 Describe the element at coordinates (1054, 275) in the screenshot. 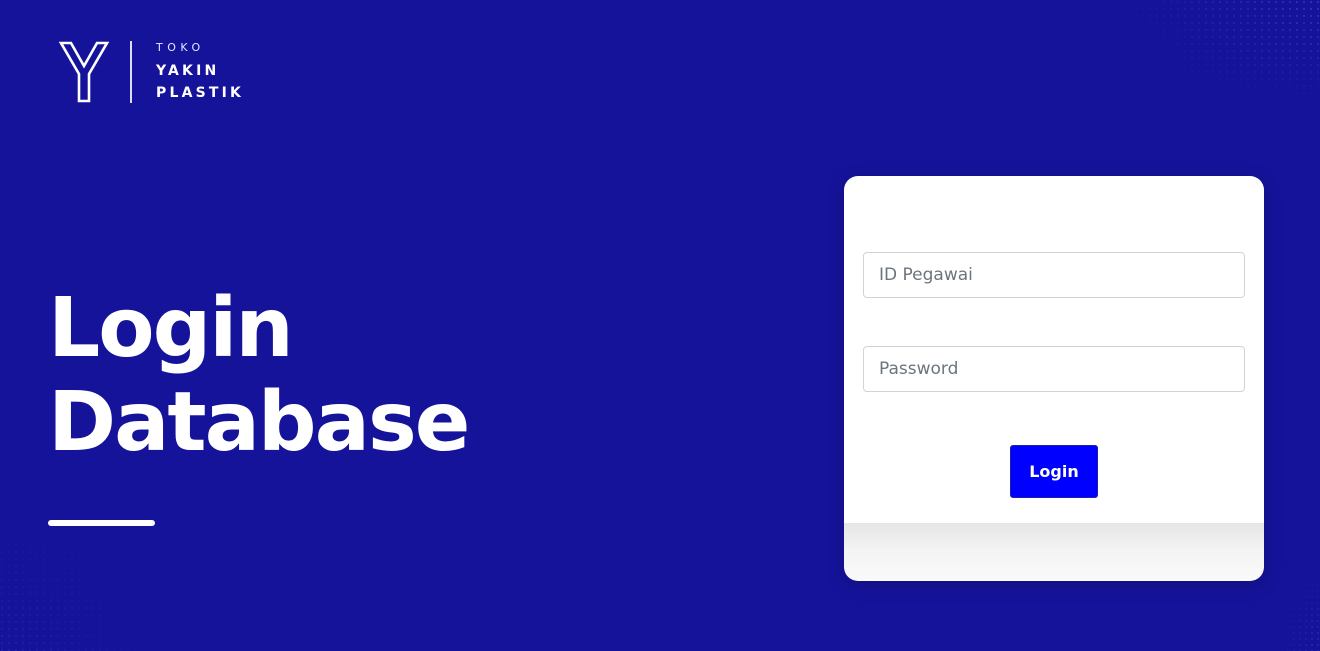

I see `employee-id-input` at that location.